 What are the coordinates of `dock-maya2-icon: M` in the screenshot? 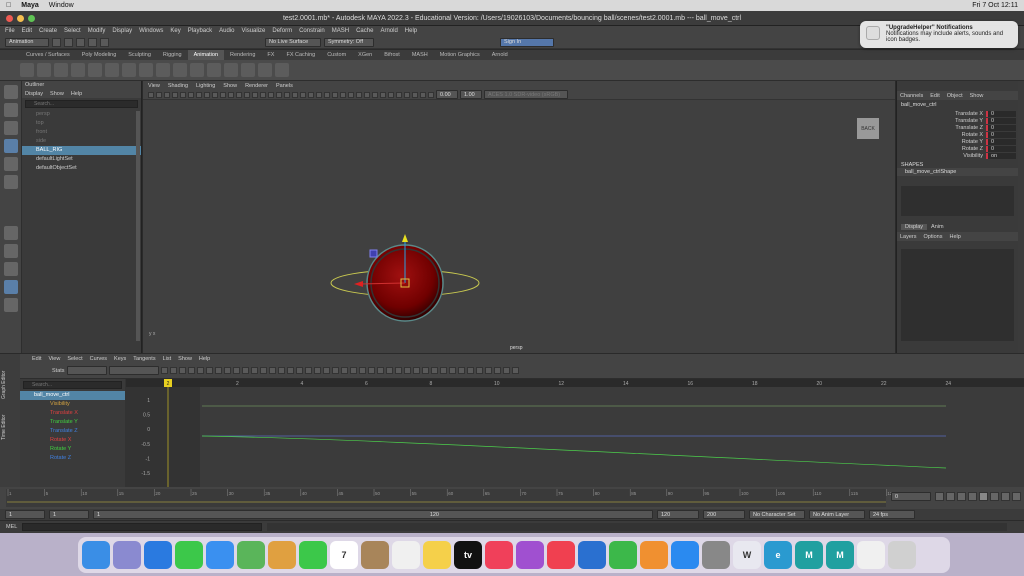 It's located at (840, 555).